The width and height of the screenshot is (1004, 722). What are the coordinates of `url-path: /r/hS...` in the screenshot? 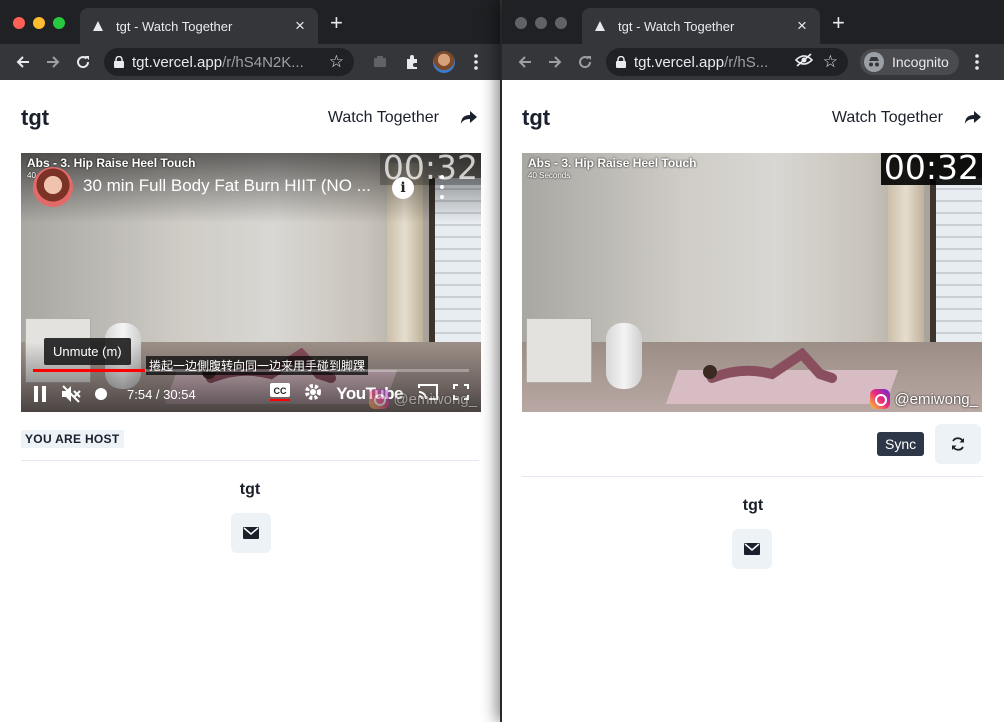 It's located at (746, 62).